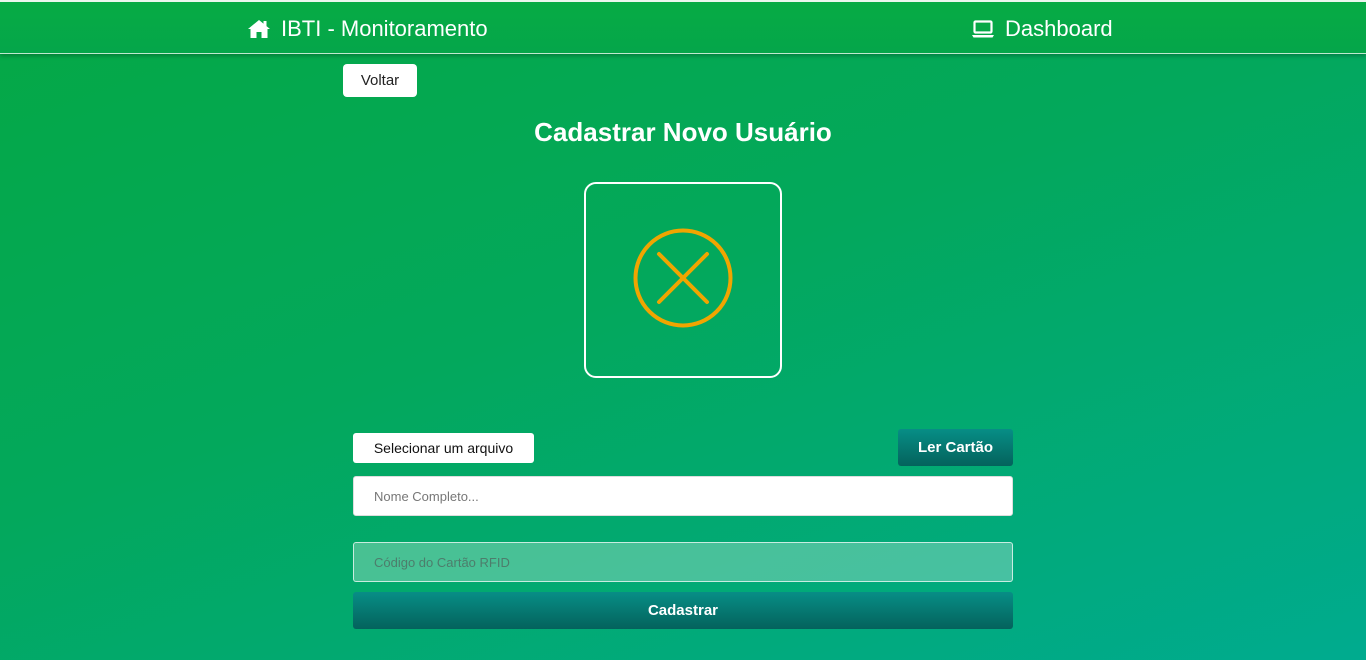 The image size is (1366, 660). What do you see at coordinates (259, 29) in the screenshot?
I see `home-icon` at bounding box center [259, 29].